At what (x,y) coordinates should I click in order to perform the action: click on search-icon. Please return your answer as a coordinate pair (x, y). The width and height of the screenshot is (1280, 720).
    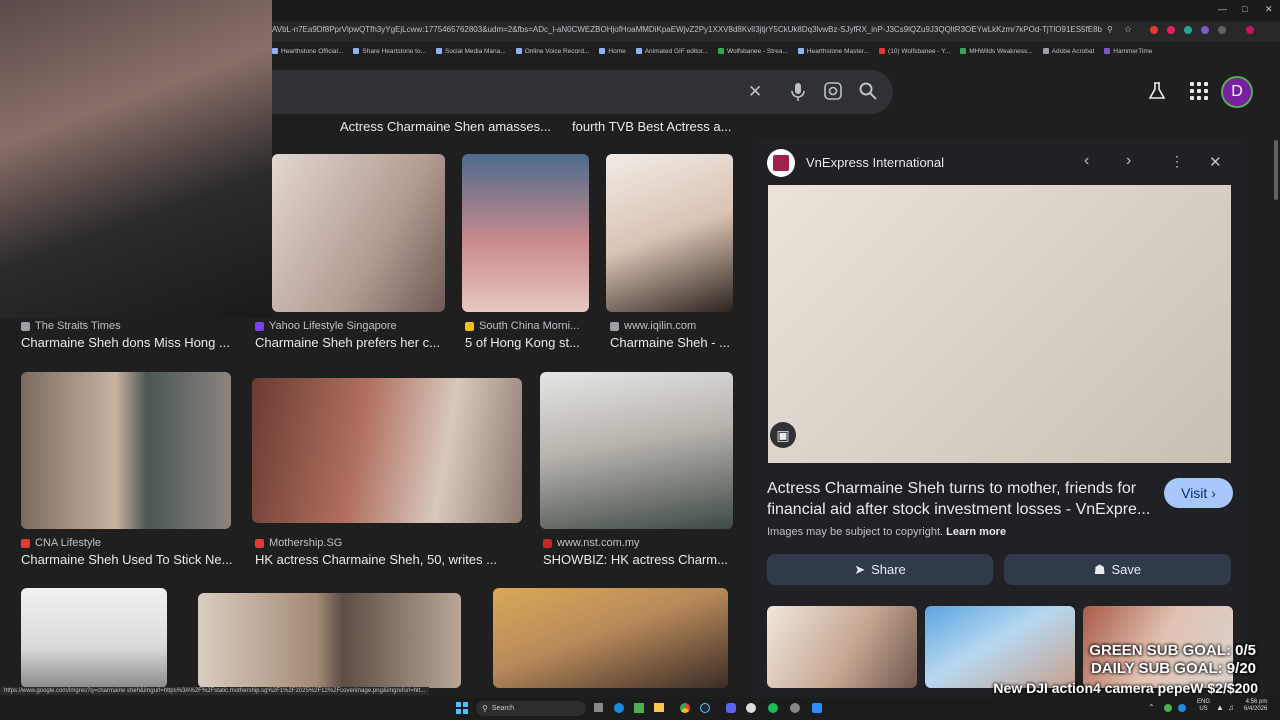
    Looking at the image, I should click on (868, 93).